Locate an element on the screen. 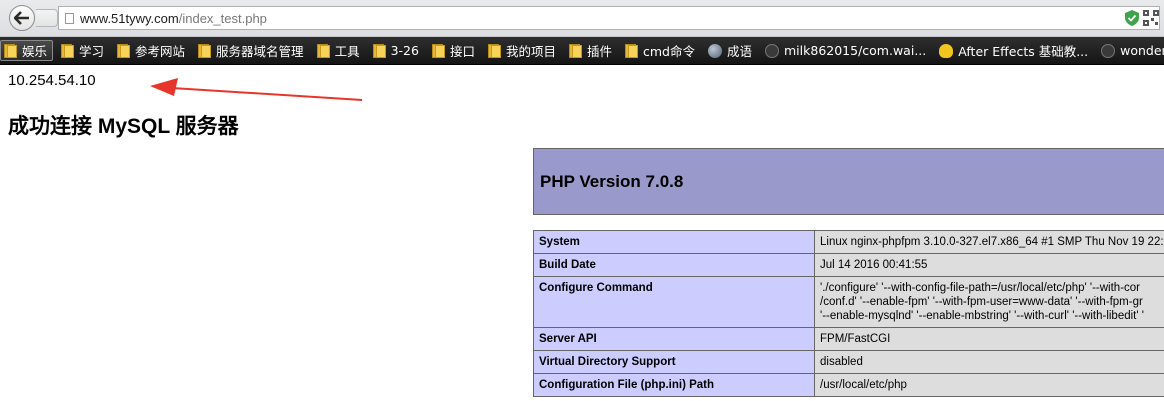  shield-icon is located at coordinates (1132, 18).